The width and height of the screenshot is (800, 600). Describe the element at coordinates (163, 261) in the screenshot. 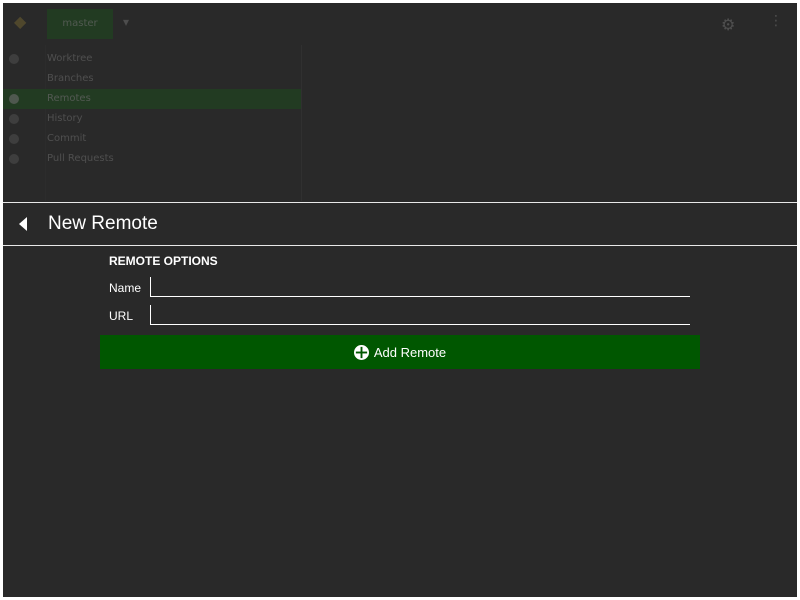

I see `section-title: REMOTE OPTIONS` at that location.